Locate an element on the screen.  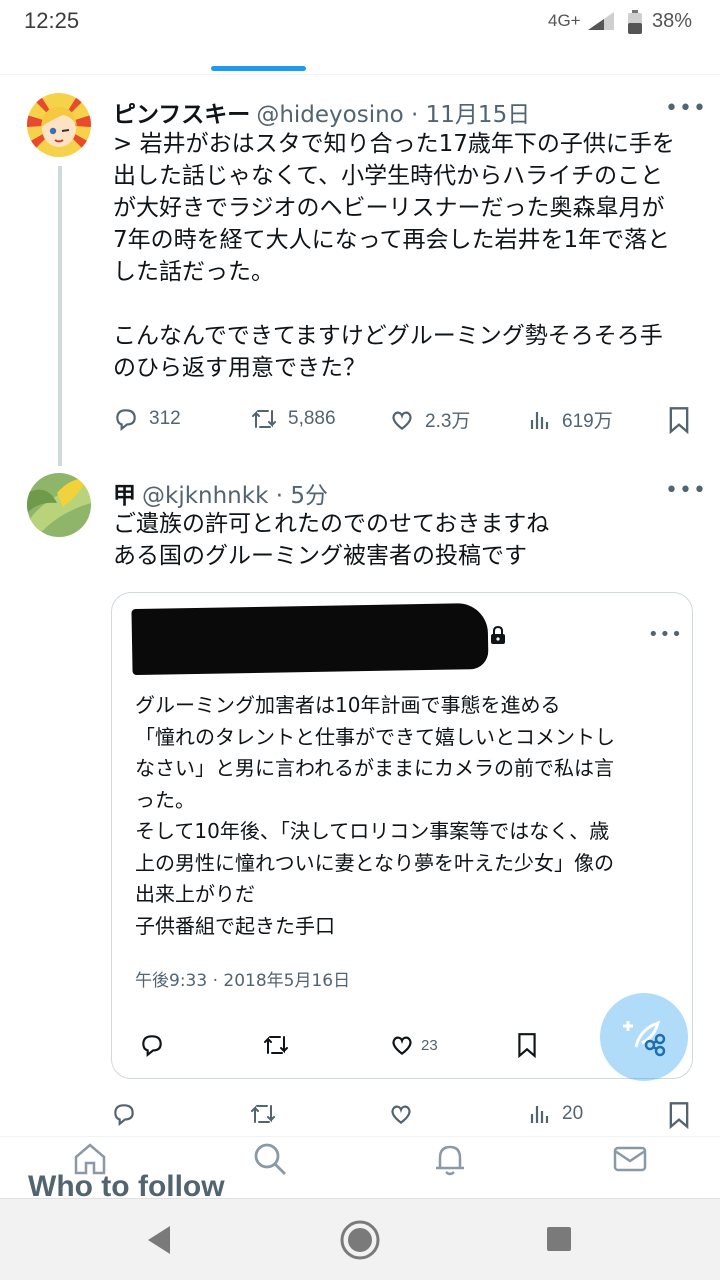
mail-icon is located at coordinates (630, 1159).